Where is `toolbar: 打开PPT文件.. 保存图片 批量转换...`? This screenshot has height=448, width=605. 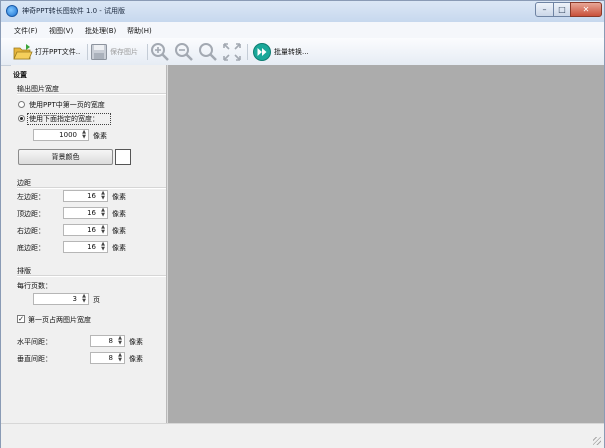
toolbar: 打开PPT文件.. 保存图片 批量转换... is located at coordinates (302, 52).